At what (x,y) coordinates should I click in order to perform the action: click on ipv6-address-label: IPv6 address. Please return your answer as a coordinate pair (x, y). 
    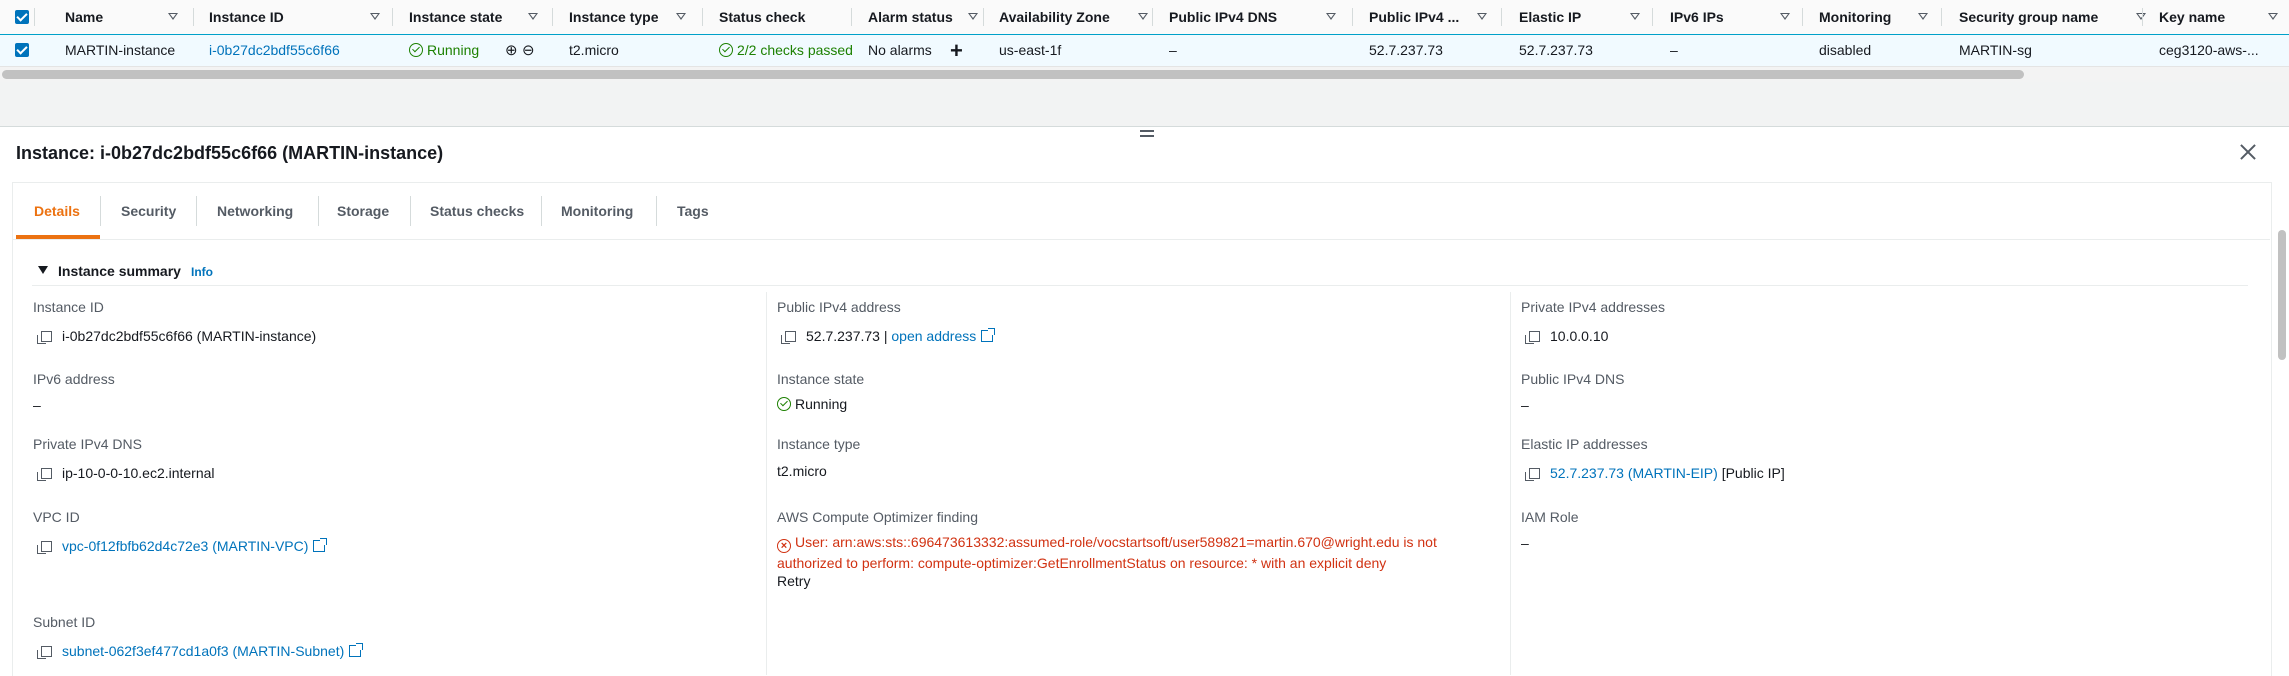
    Looking at the image, I should click on (74, 379).